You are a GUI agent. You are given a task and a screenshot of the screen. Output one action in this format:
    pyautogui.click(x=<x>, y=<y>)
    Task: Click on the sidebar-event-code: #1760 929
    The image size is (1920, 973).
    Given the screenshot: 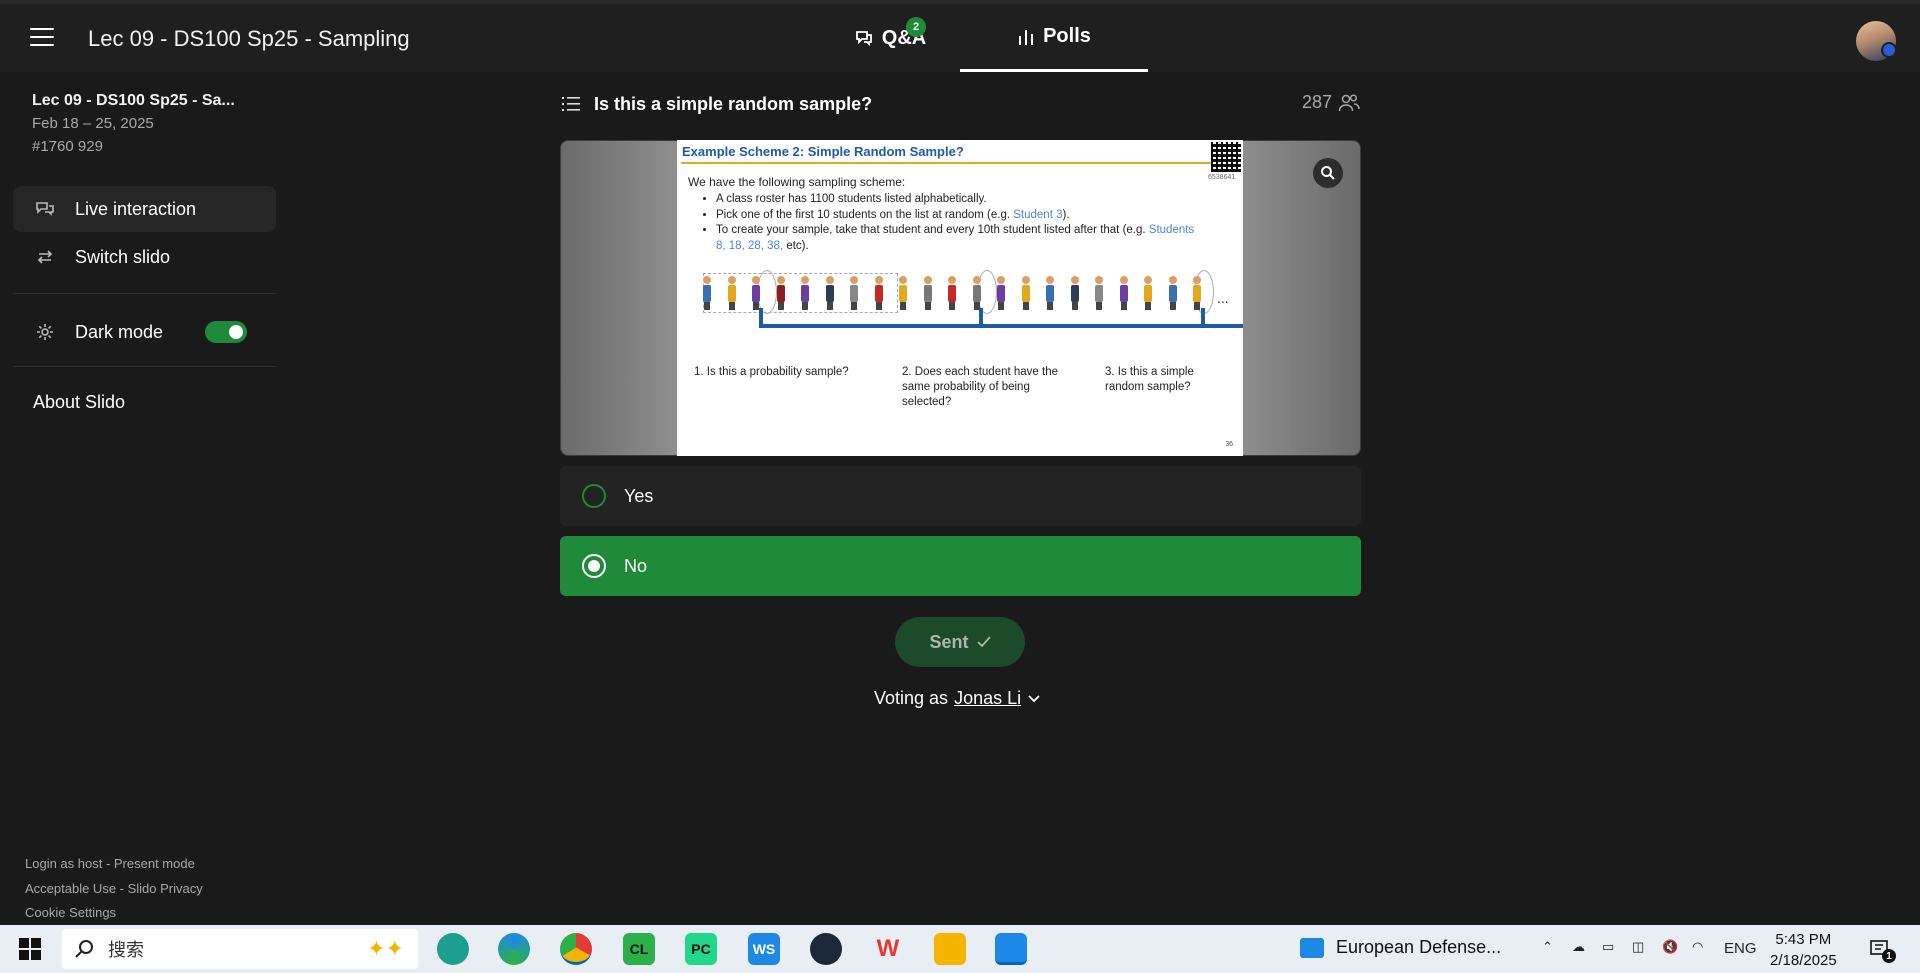 What is the action you would take?
    pyautogui.click(x=67, y=146)
    